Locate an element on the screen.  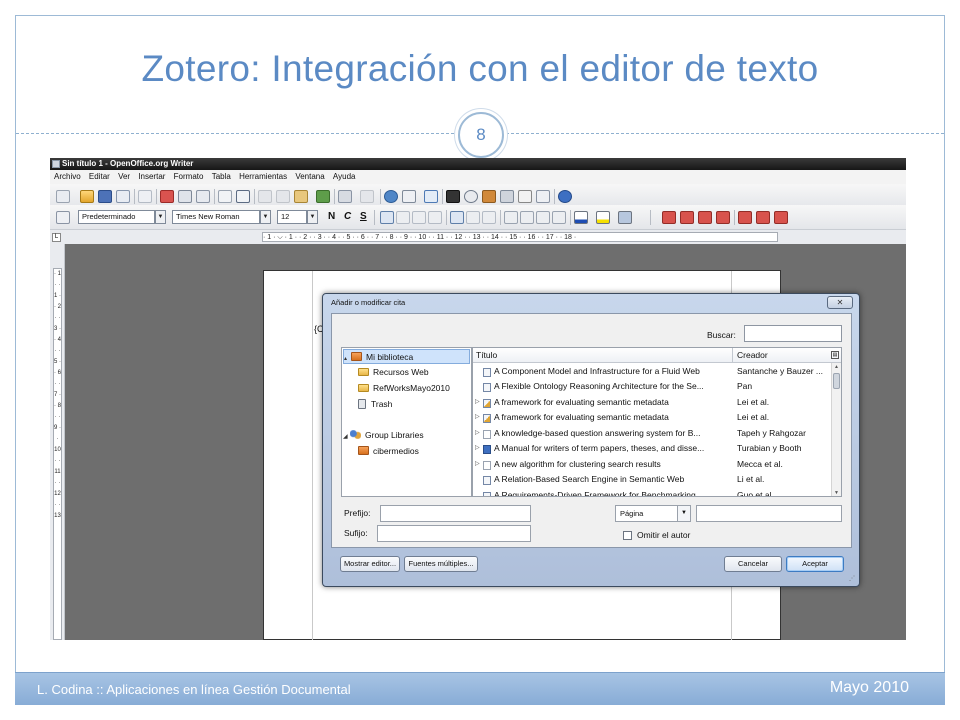
spellcheck-icon is located at coordinates (225, 196).